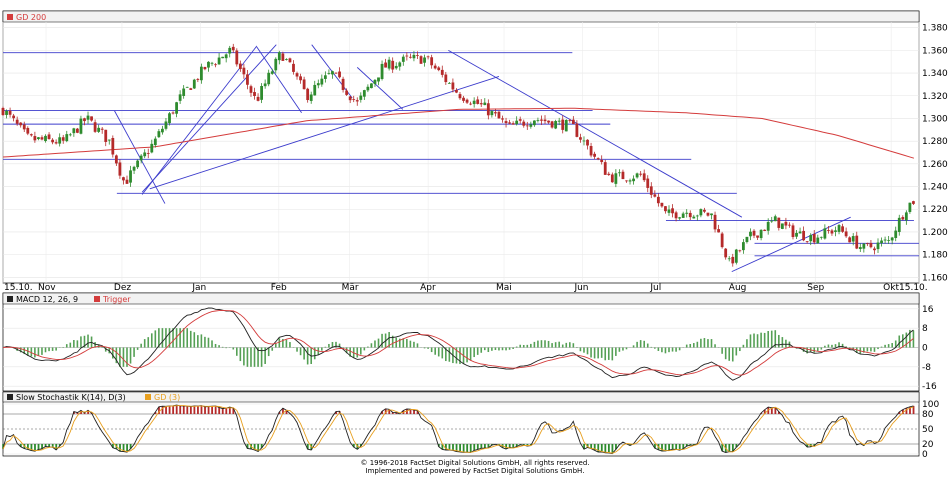 This screenshot has width=950, height=490. Describe the element at coordinates (935, 233) in the screenshot. I see `price-y-tick-label: 1.200` at that location.